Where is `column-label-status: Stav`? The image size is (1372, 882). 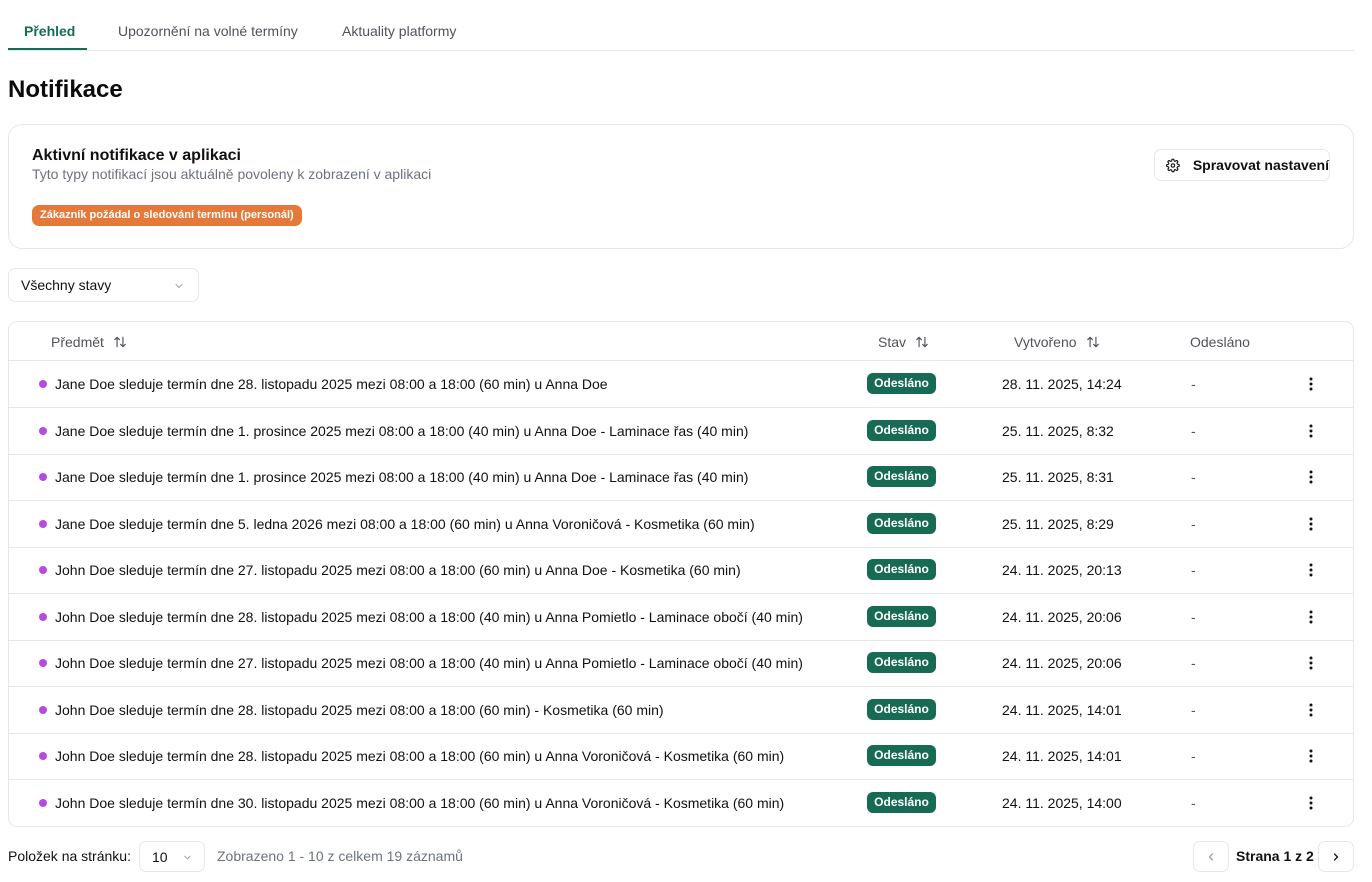
column-label-status: Stav is located at coordinates (892, 342).